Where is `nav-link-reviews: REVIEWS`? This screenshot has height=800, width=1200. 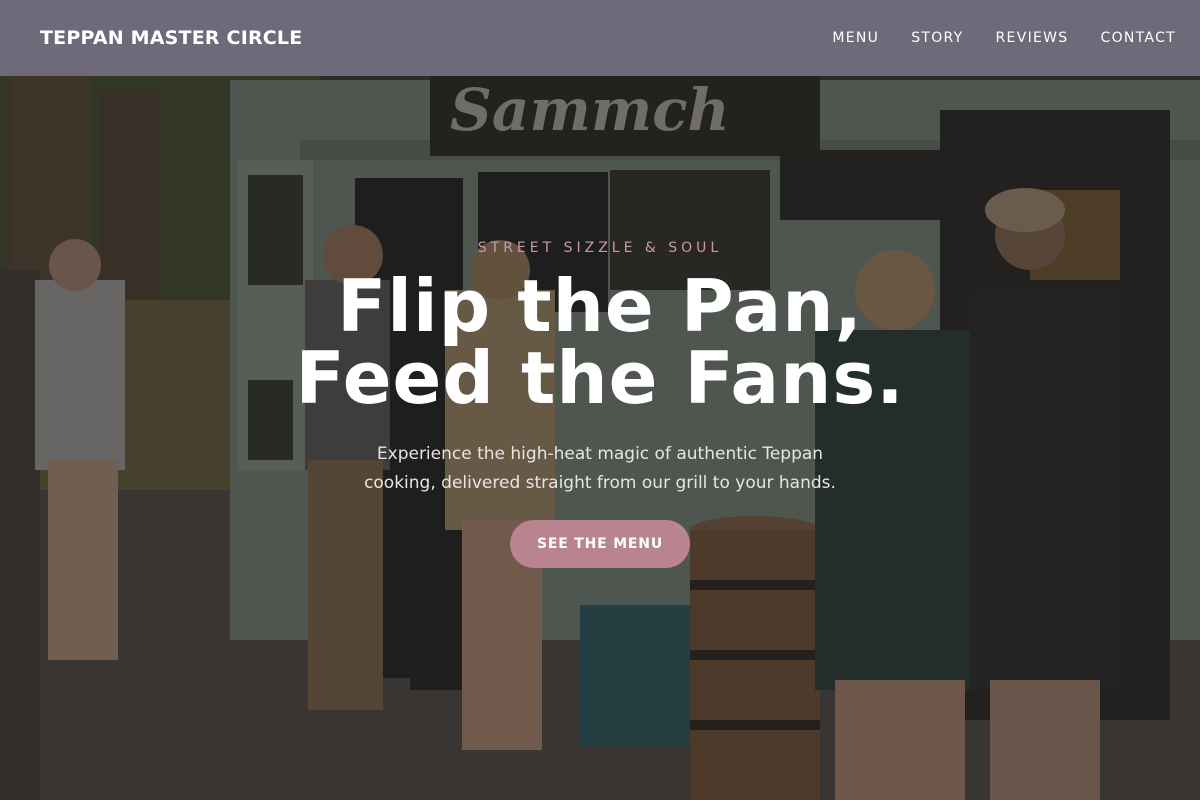
nav-link-reviews: REVIEWS is located at coordinates (1032, 38).